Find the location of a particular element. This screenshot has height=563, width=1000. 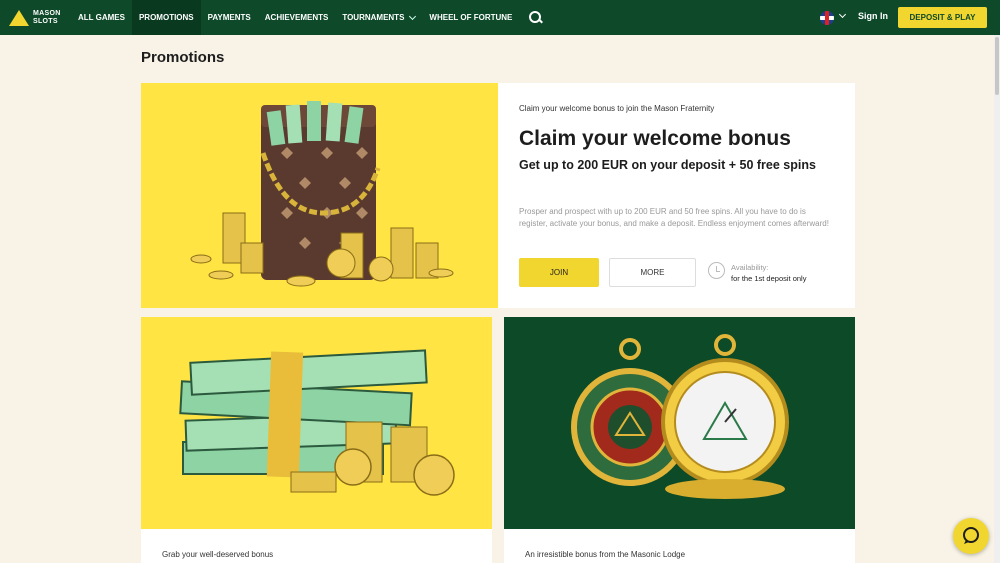

logo: MASON SLOTS is located at coordinates (40, 18).